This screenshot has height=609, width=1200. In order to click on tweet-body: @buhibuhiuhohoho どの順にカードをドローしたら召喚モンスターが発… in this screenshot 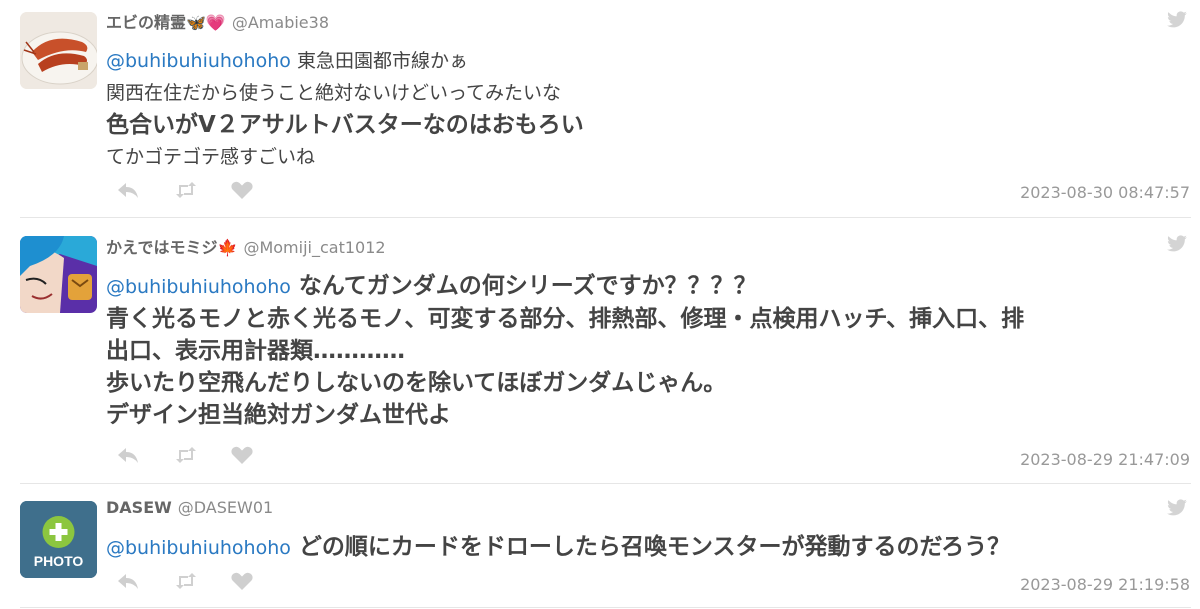, I will do `click(646, 547)`.